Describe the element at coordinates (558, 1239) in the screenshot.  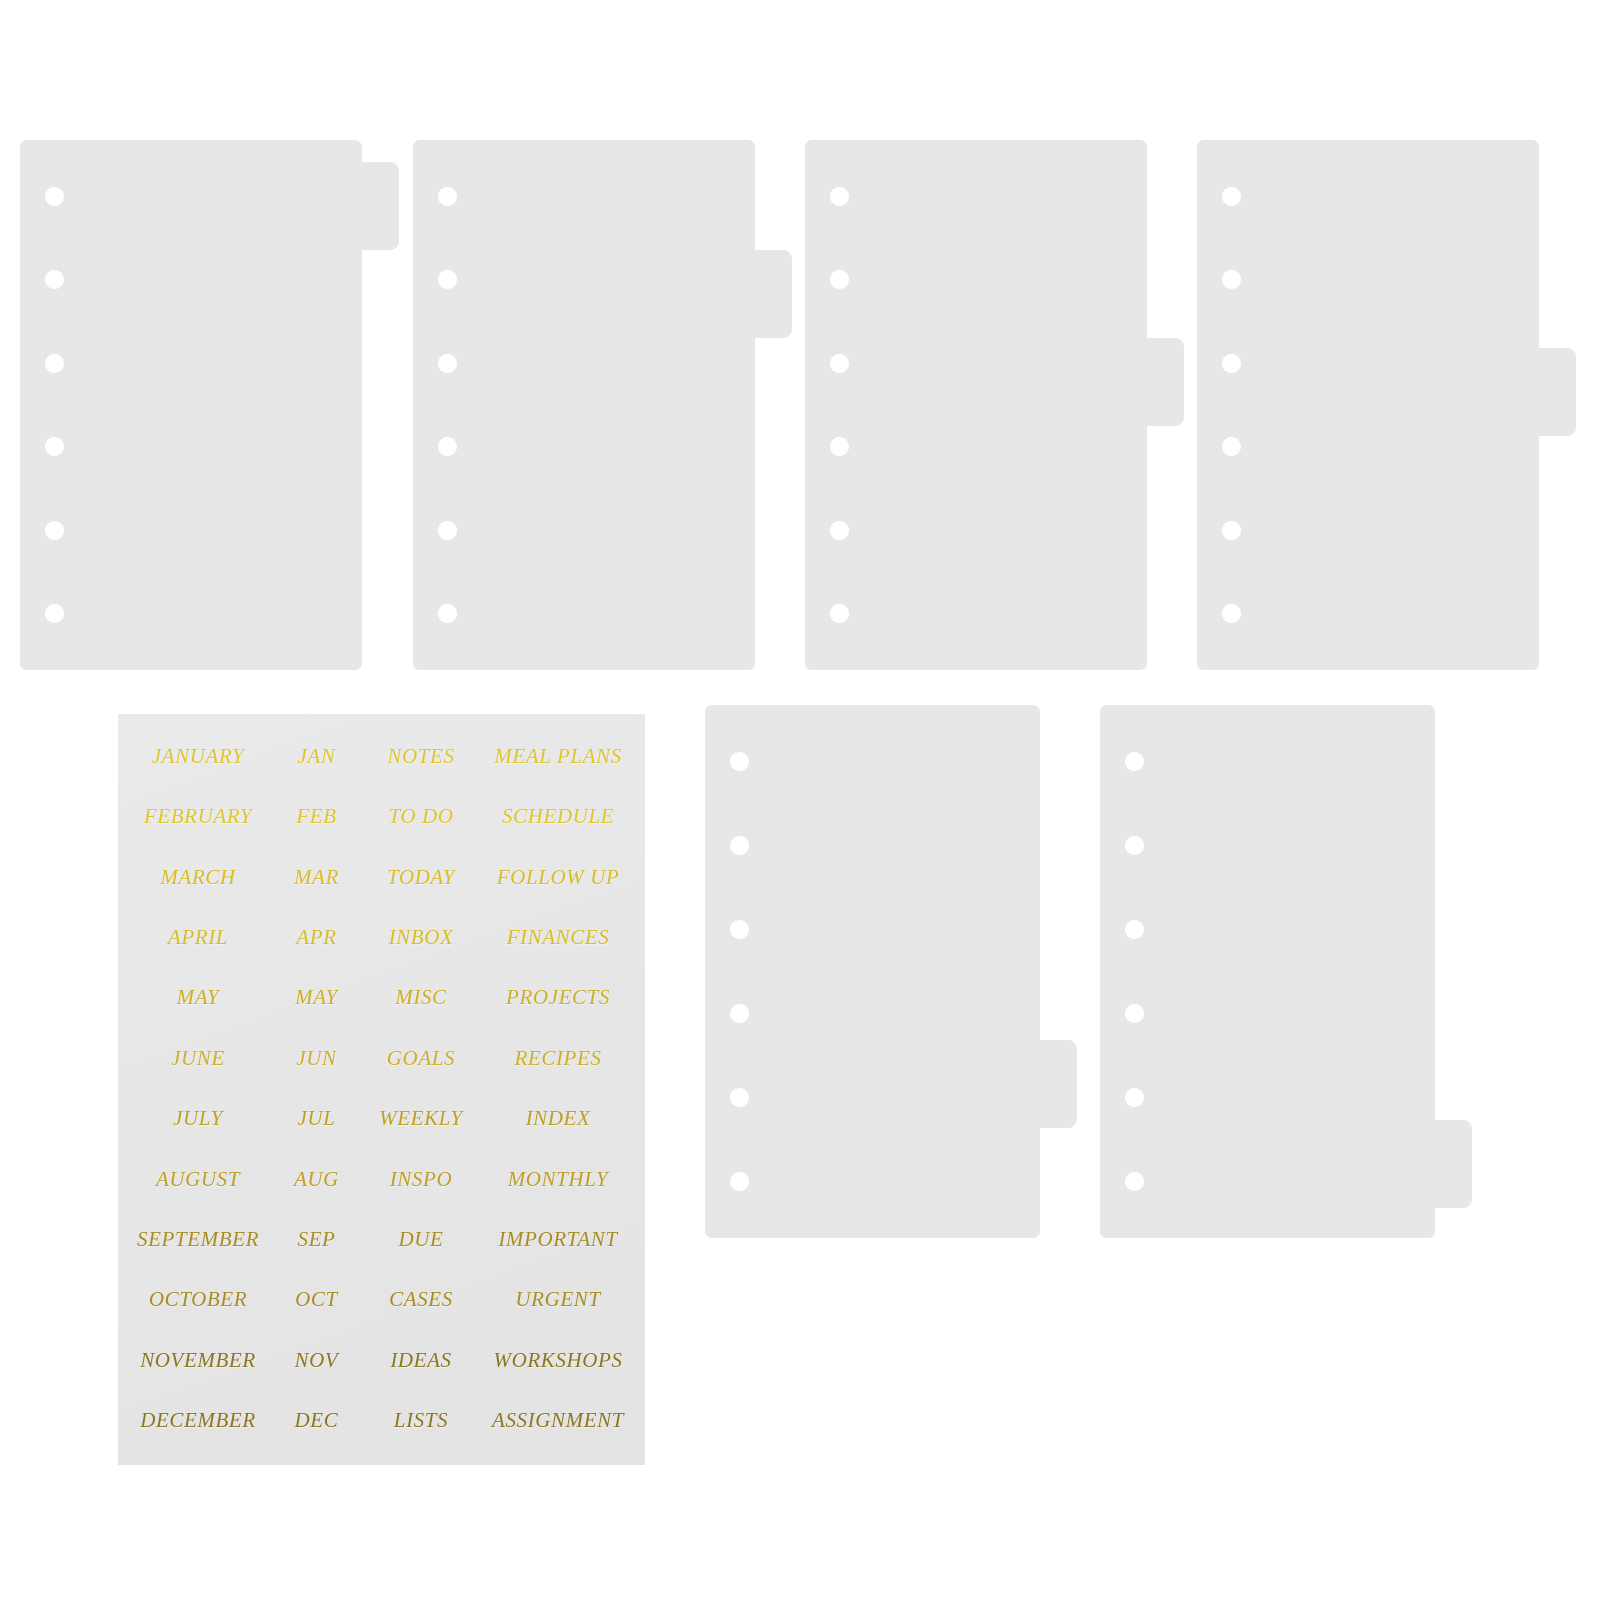
I see `sticker-label: IMPORTANT` at that location.